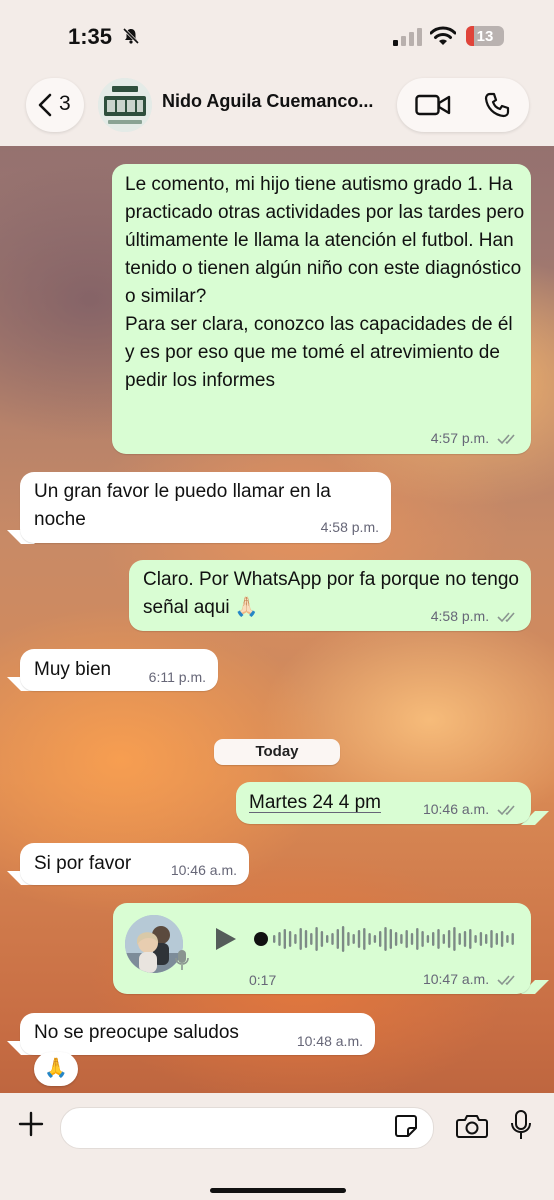 The width and height of the screenshot is (554, 1200). What do you see at coordinates (45, 105) in the screenshot?
I see `chevron-left-icon` at bounding box center [45, 105].